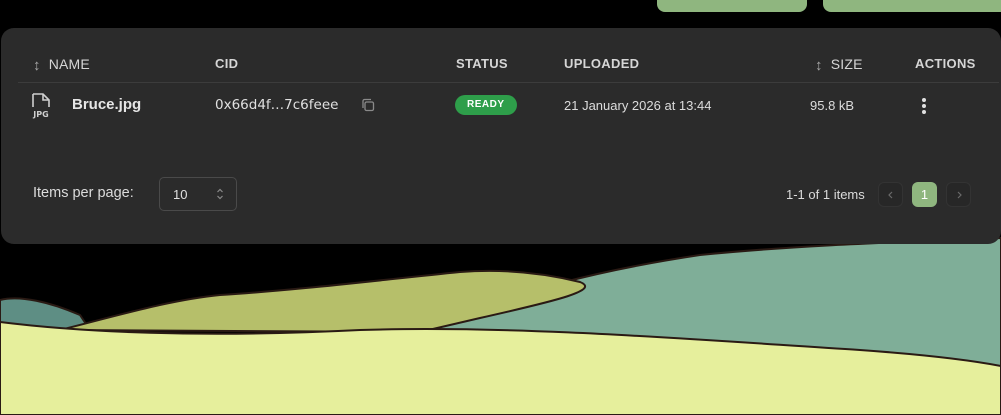 Image resolution: width=1001 pixels, height=415 pixels. What do you see at coordinates (198, 194) in the screenshot?
I see `items-per-page-select: 10` at bounding box center [198, 194].